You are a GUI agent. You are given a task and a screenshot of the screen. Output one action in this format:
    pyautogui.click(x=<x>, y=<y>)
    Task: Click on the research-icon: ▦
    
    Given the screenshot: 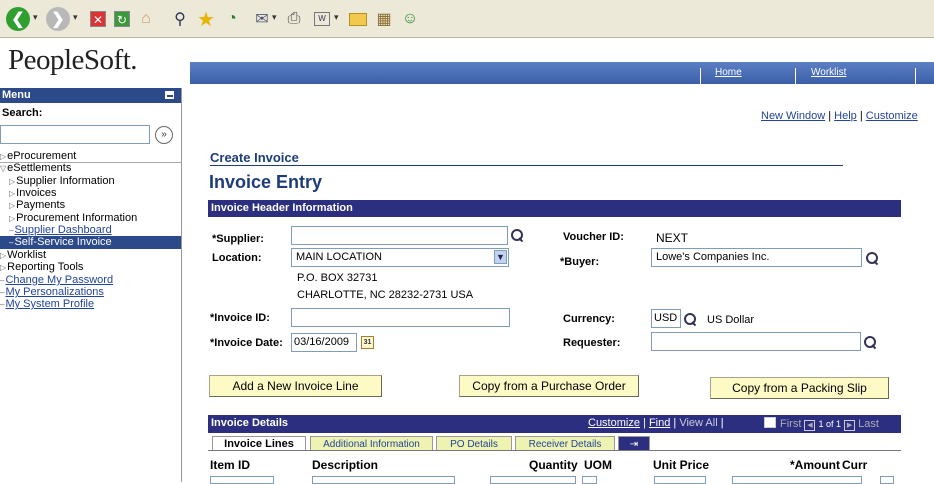 What is the action you would take?
    pyautogui.click(x=384, y=19)
    